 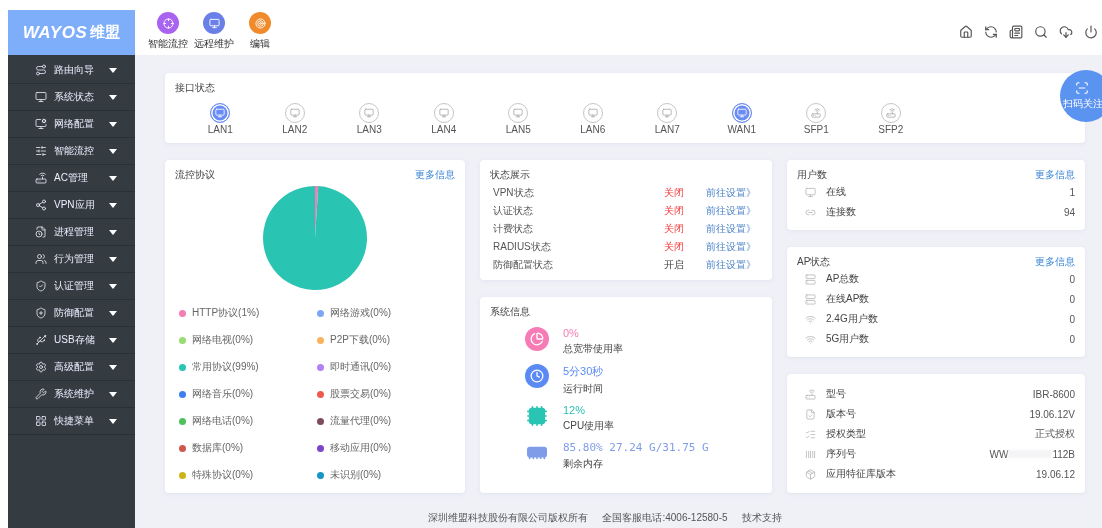 What do you see at coordinates (361, 394) in the screenshot?
I see `legend-label: 股票交易(0%)` at bounding box center [361, 394].